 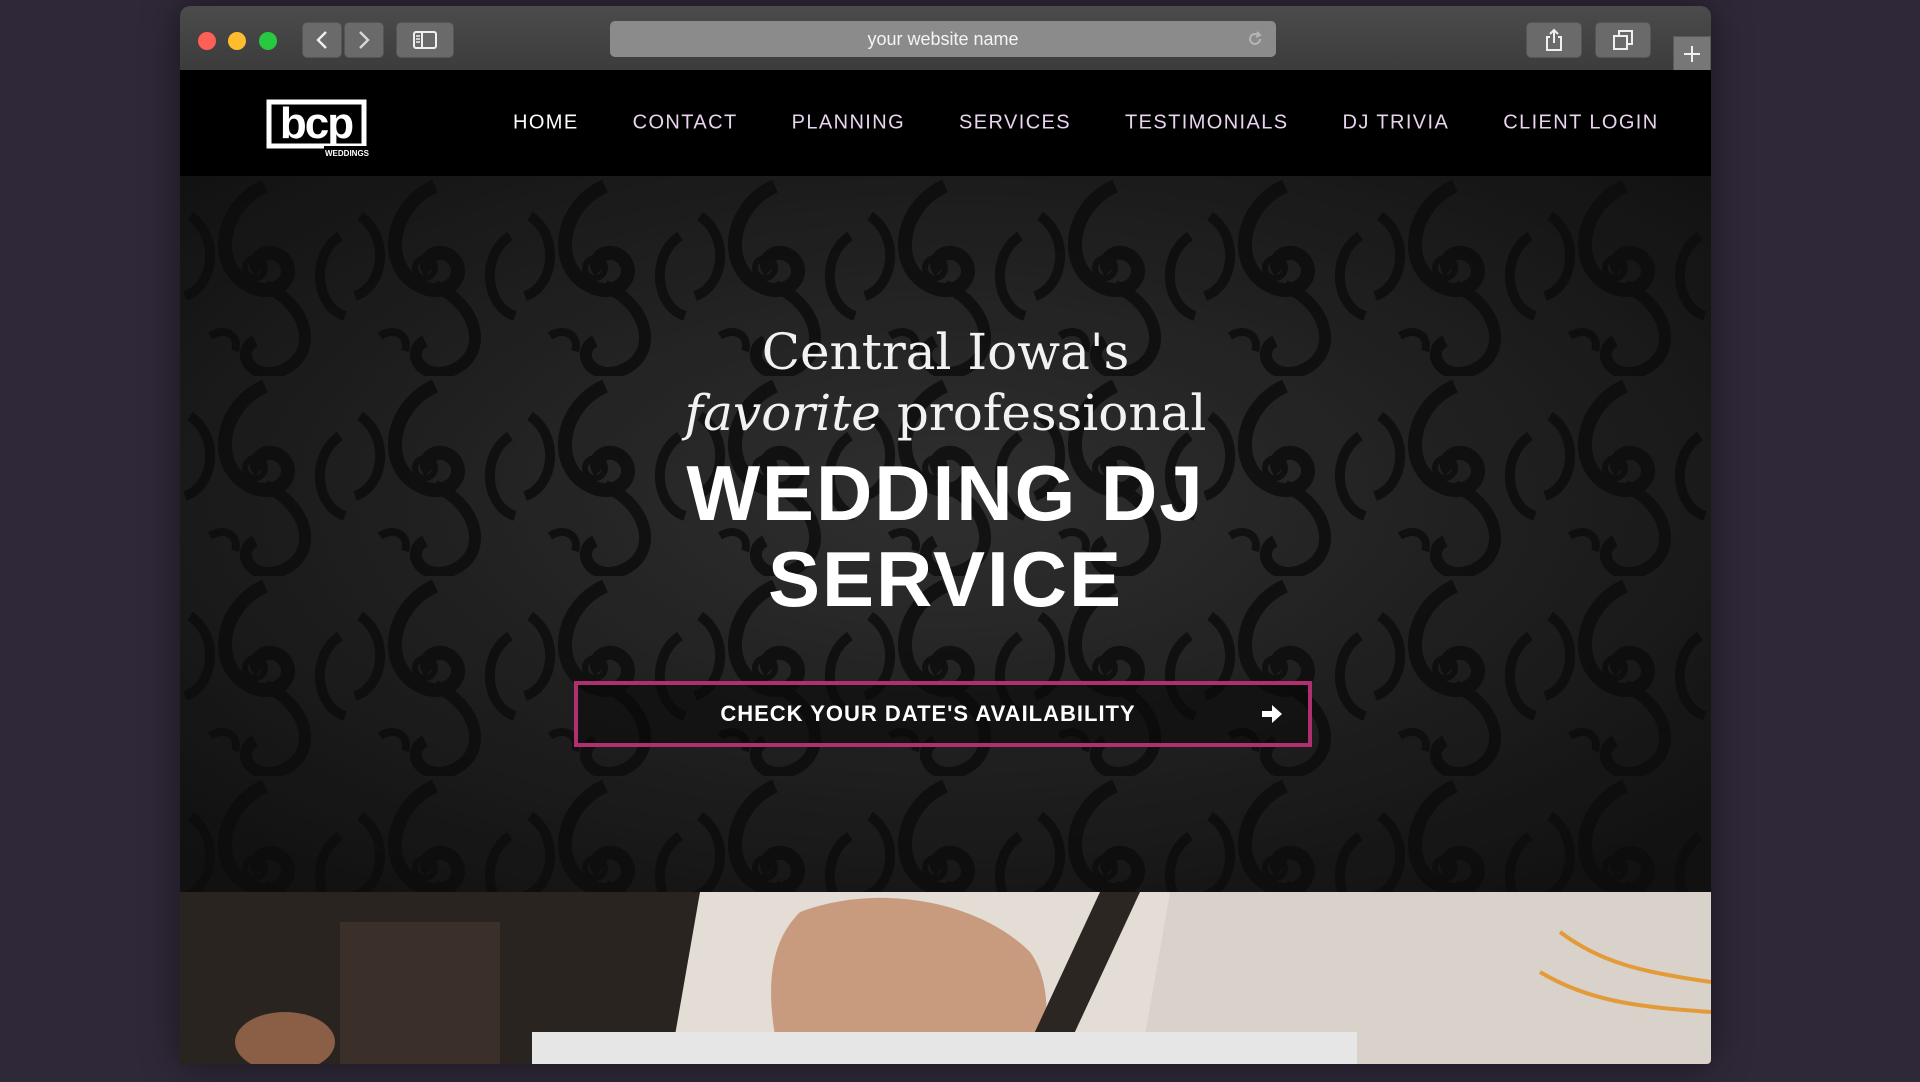 I want to click on back-button, so click(x=322, y=40).